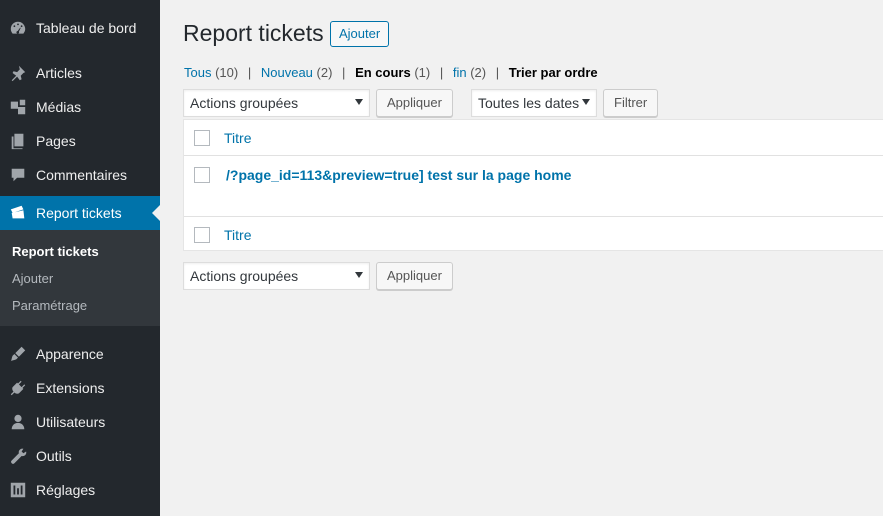 This screenshot has height=516, width=883. I want to click on menu-item-extensions: Extensions, so click(80, 388).